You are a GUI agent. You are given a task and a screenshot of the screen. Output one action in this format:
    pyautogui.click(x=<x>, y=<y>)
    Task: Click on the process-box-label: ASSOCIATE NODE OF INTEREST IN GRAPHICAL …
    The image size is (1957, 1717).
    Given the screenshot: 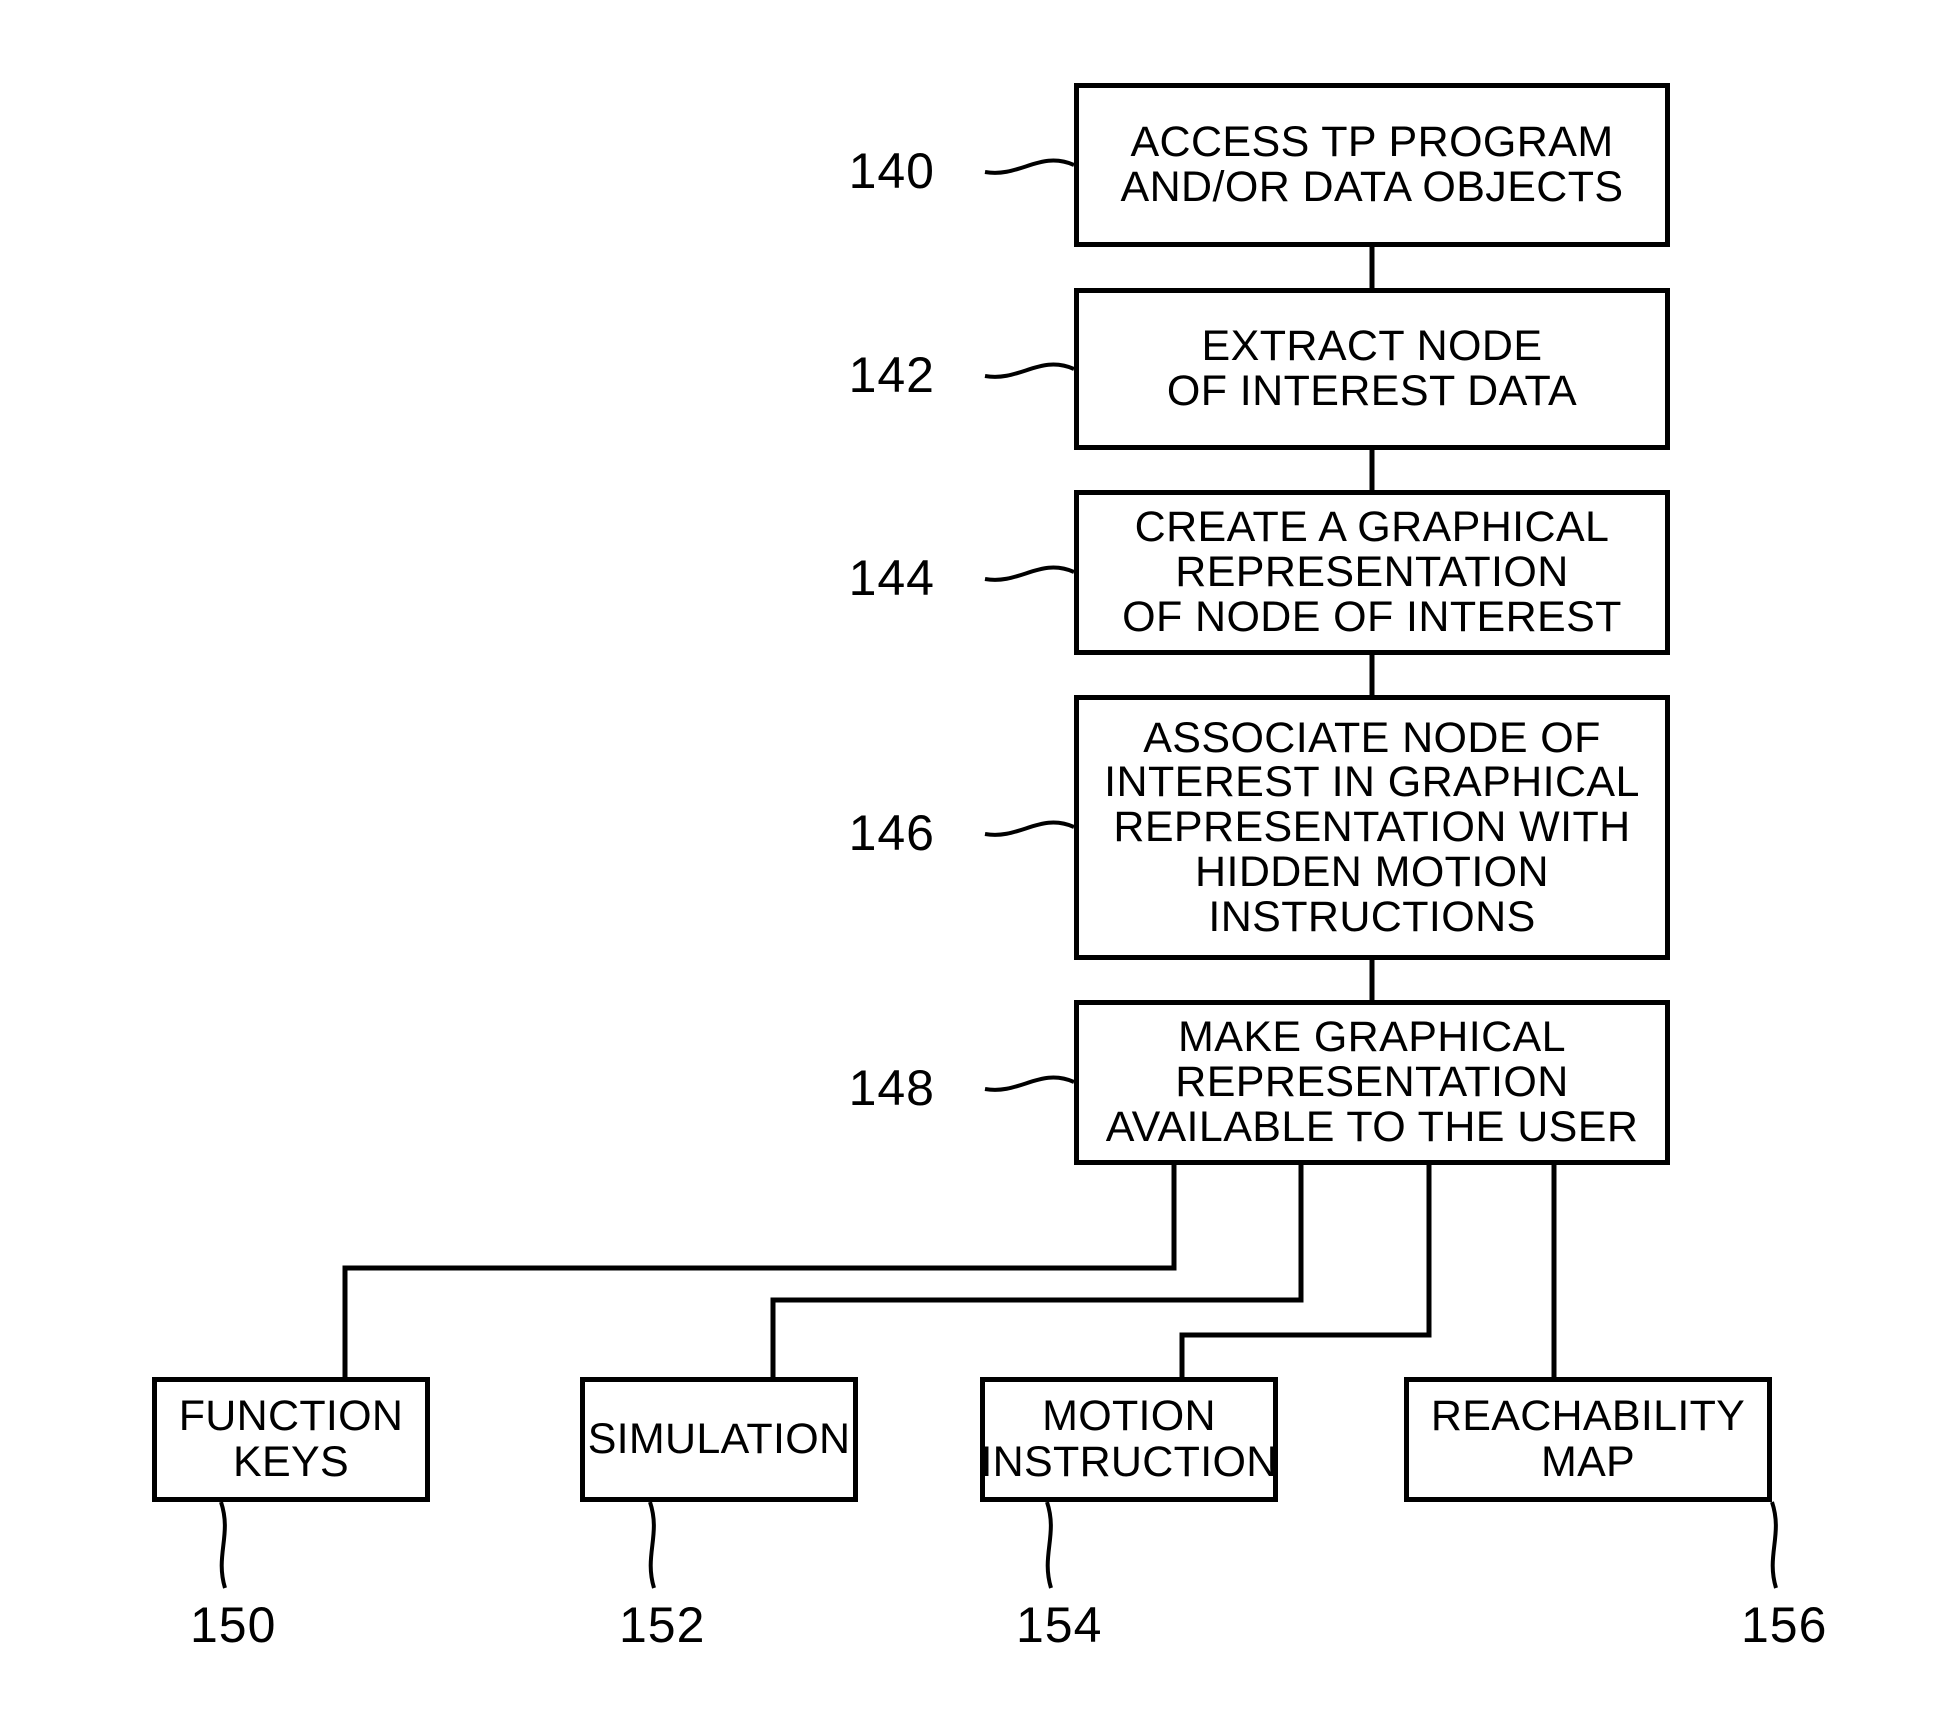 What is the action you would take?
    pyautogui.click(x=1372, y=827)
    